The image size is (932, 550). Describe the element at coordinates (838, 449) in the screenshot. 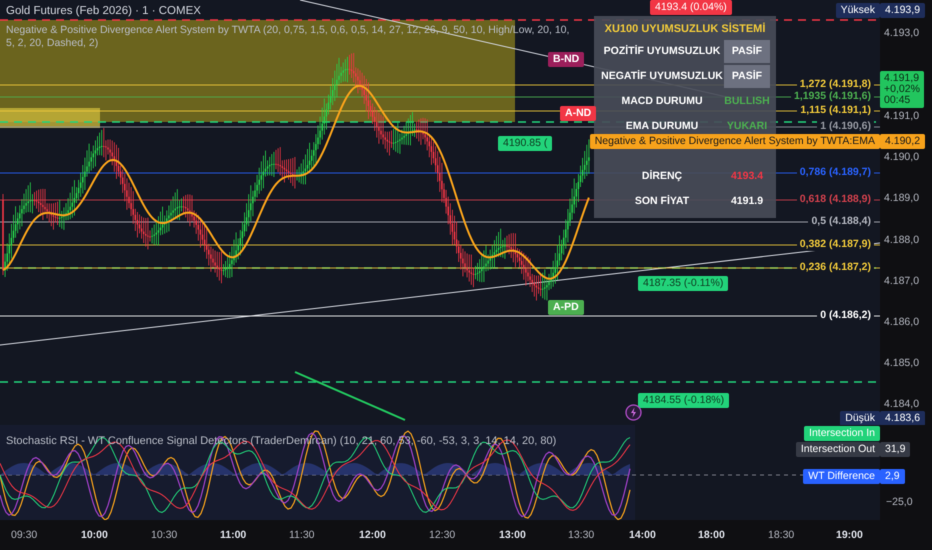

I see `indicator-tag-label: Intersection Out` at that location.